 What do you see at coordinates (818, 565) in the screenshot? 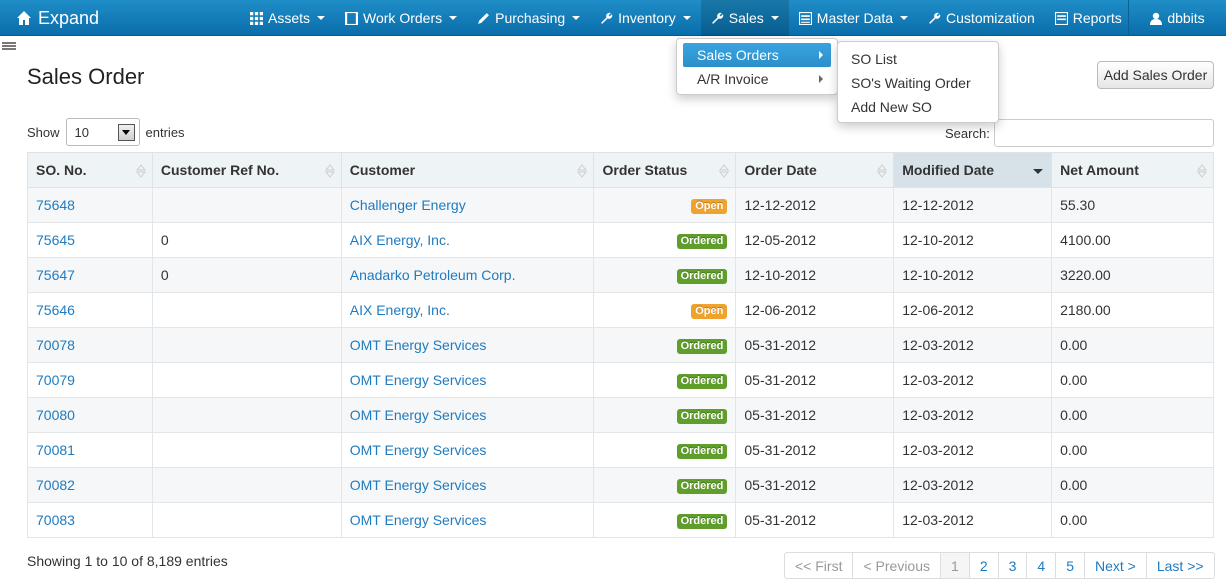
I see `page-first-button: << First` at bounding box center [818, 565].